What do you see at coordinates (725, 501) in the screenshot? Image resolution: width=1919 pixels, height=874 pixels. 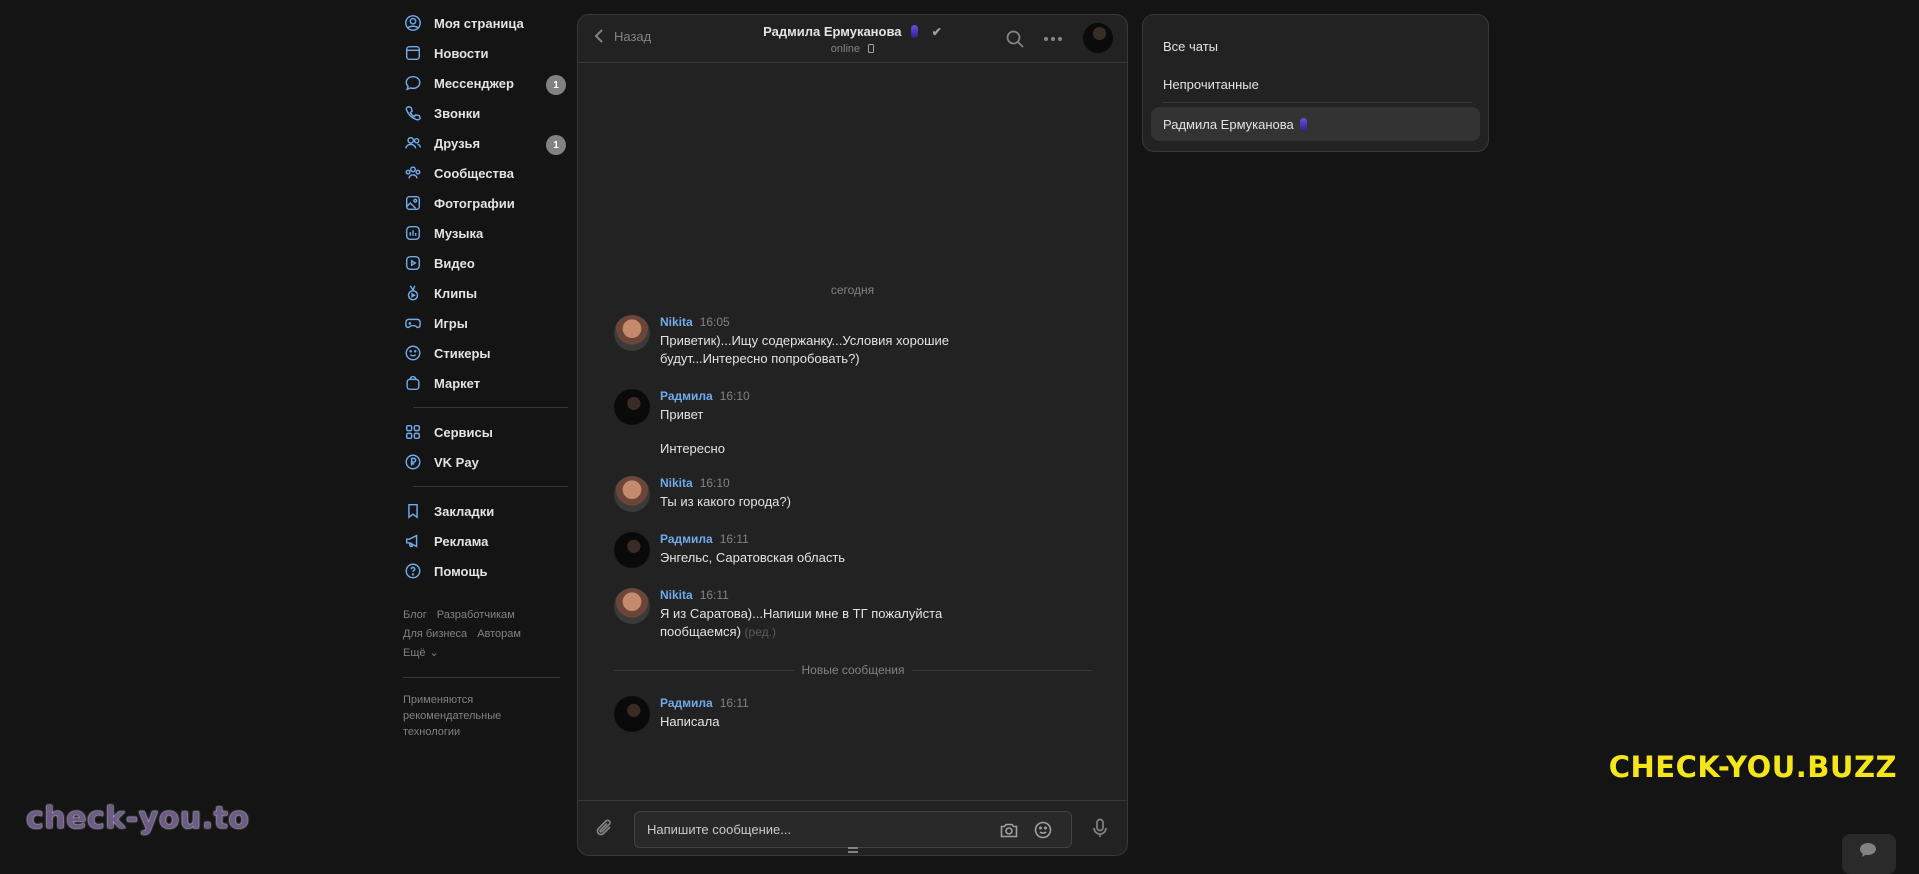 I see `message-text: Ты из какого города?)` at bounding box center [725, 501].